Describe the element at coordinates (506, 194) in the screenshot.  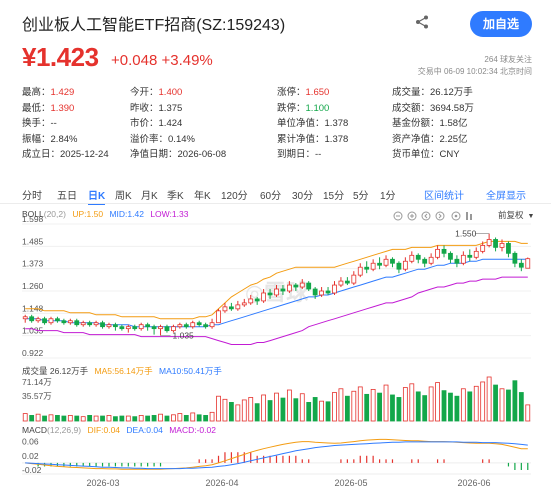
I see `fullscreen-link: 全屏显示` at that location.